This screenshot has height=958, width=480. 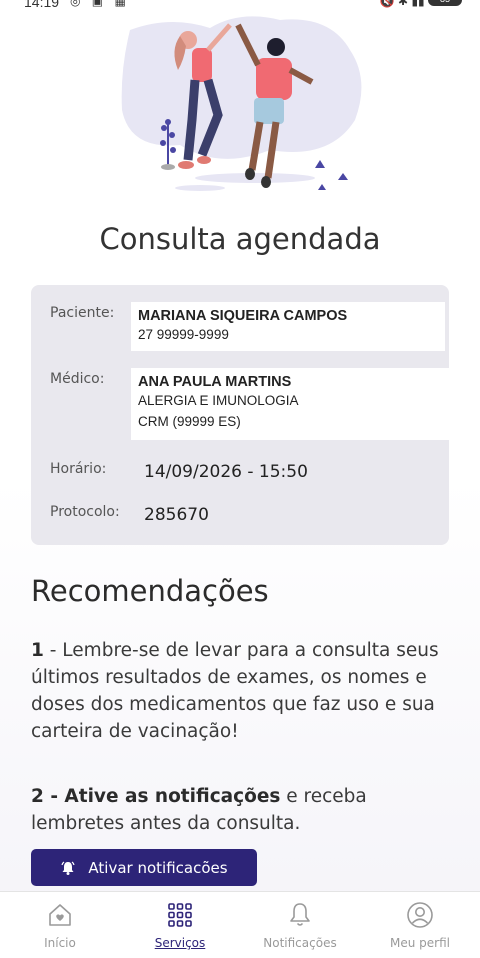 What do you see at coordinates (189, 421) in the screenshot?
I see `doctor-crm: CRM (99999 ES)` at bounding box center [189, 421].